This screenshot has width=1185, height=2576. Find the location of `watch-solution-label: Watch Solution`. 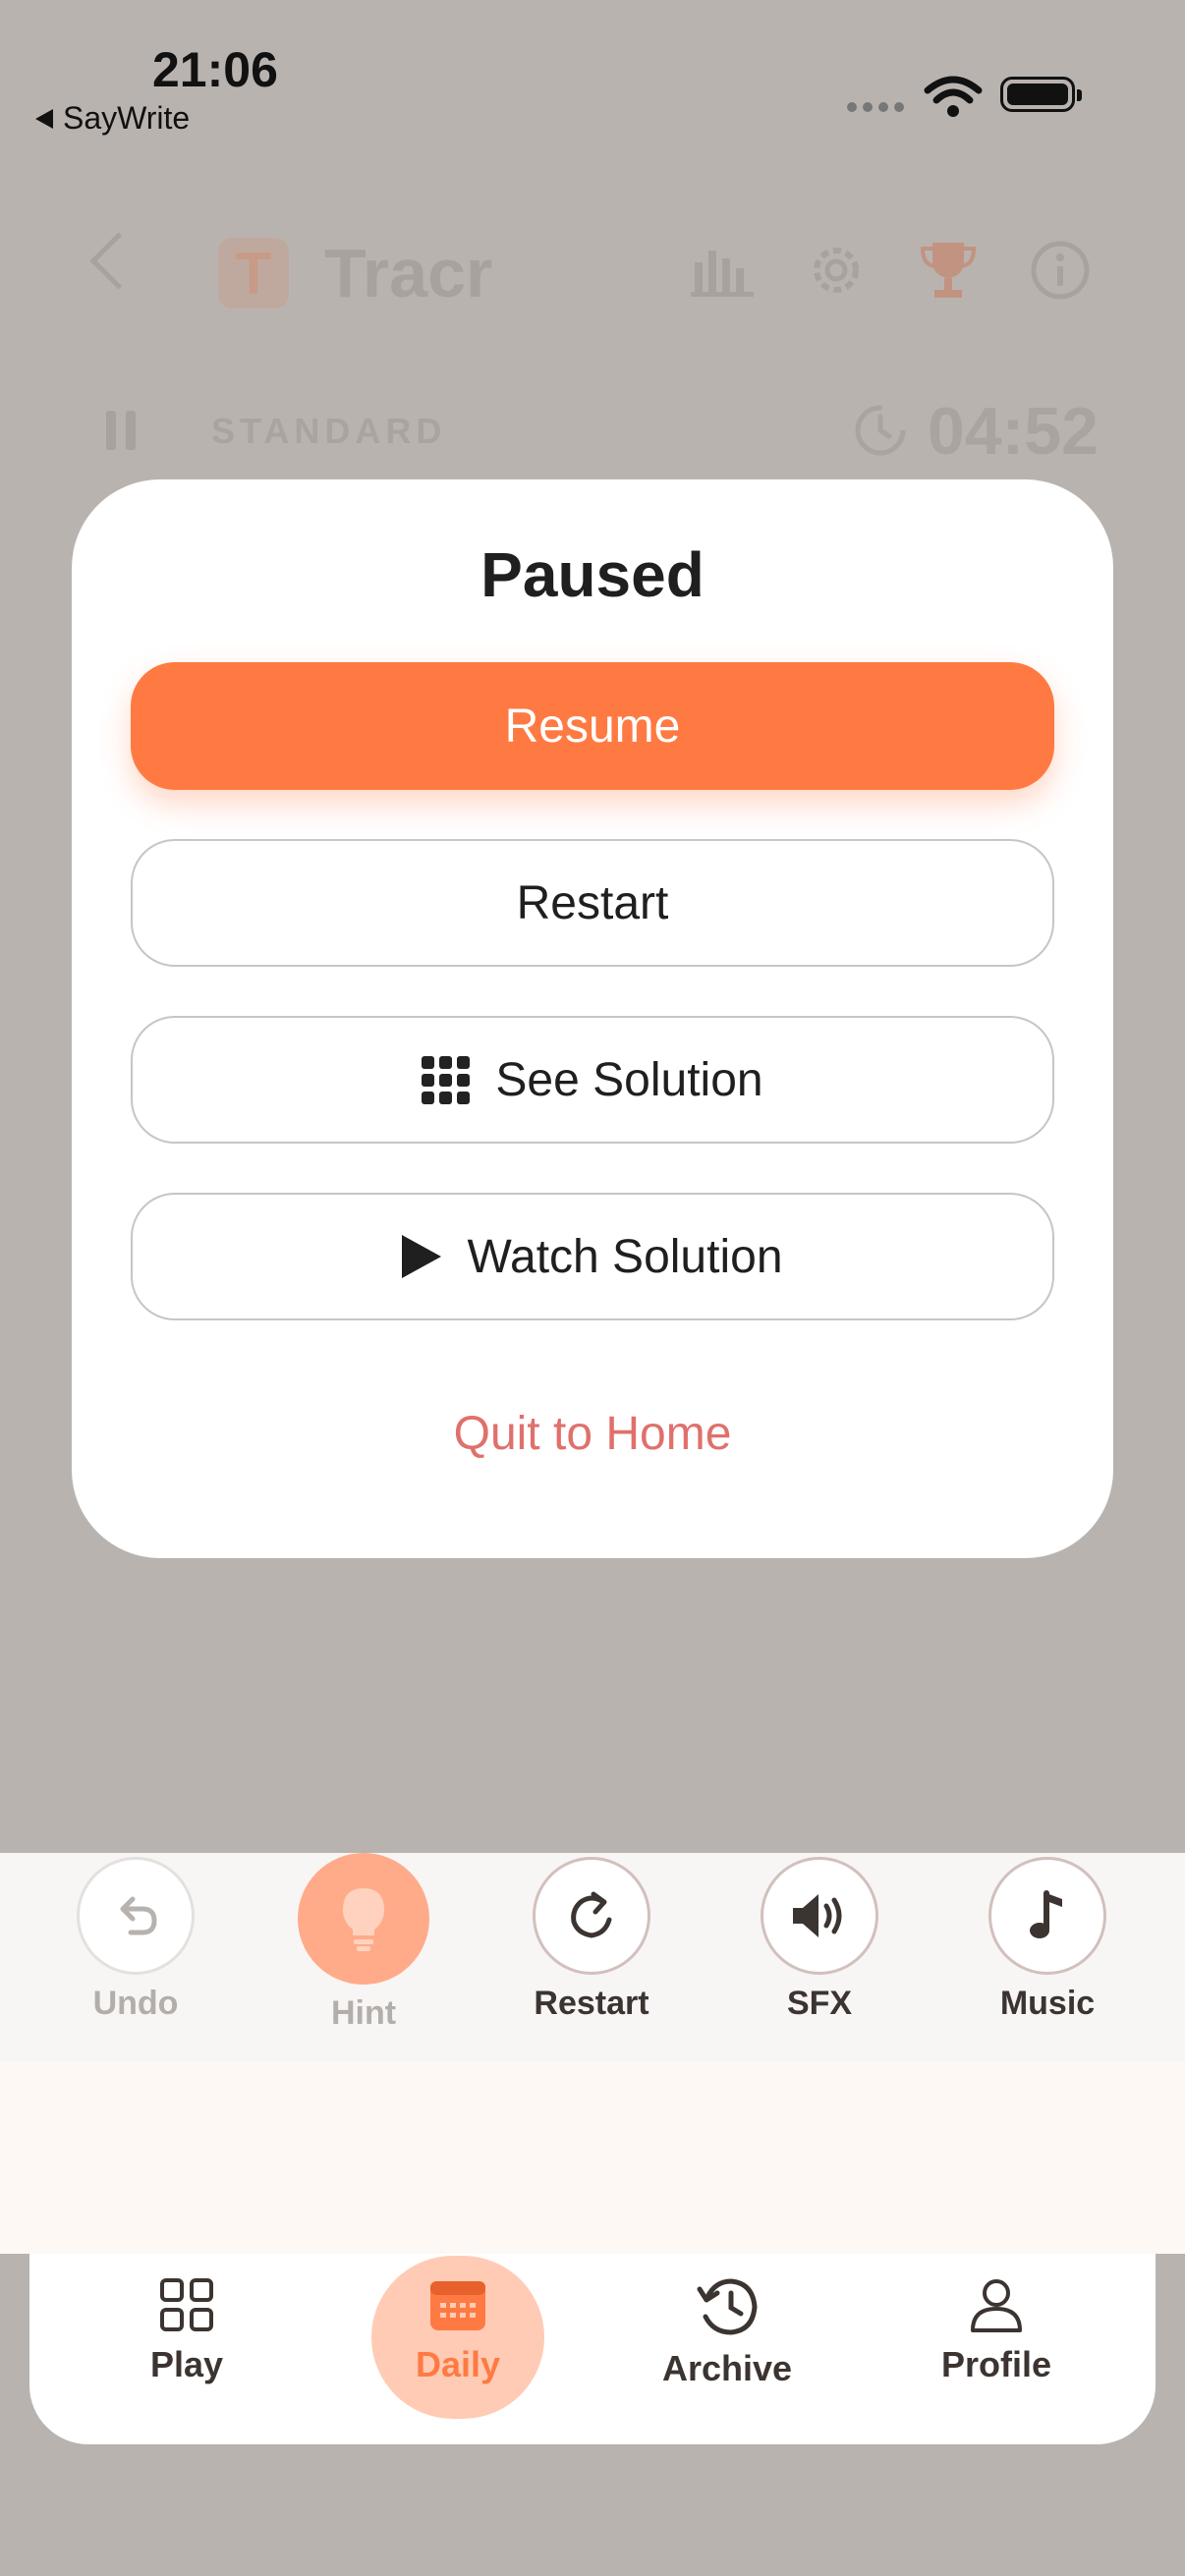

watch-solution-label: Watch Solution is located at coordinates (625, 1256).